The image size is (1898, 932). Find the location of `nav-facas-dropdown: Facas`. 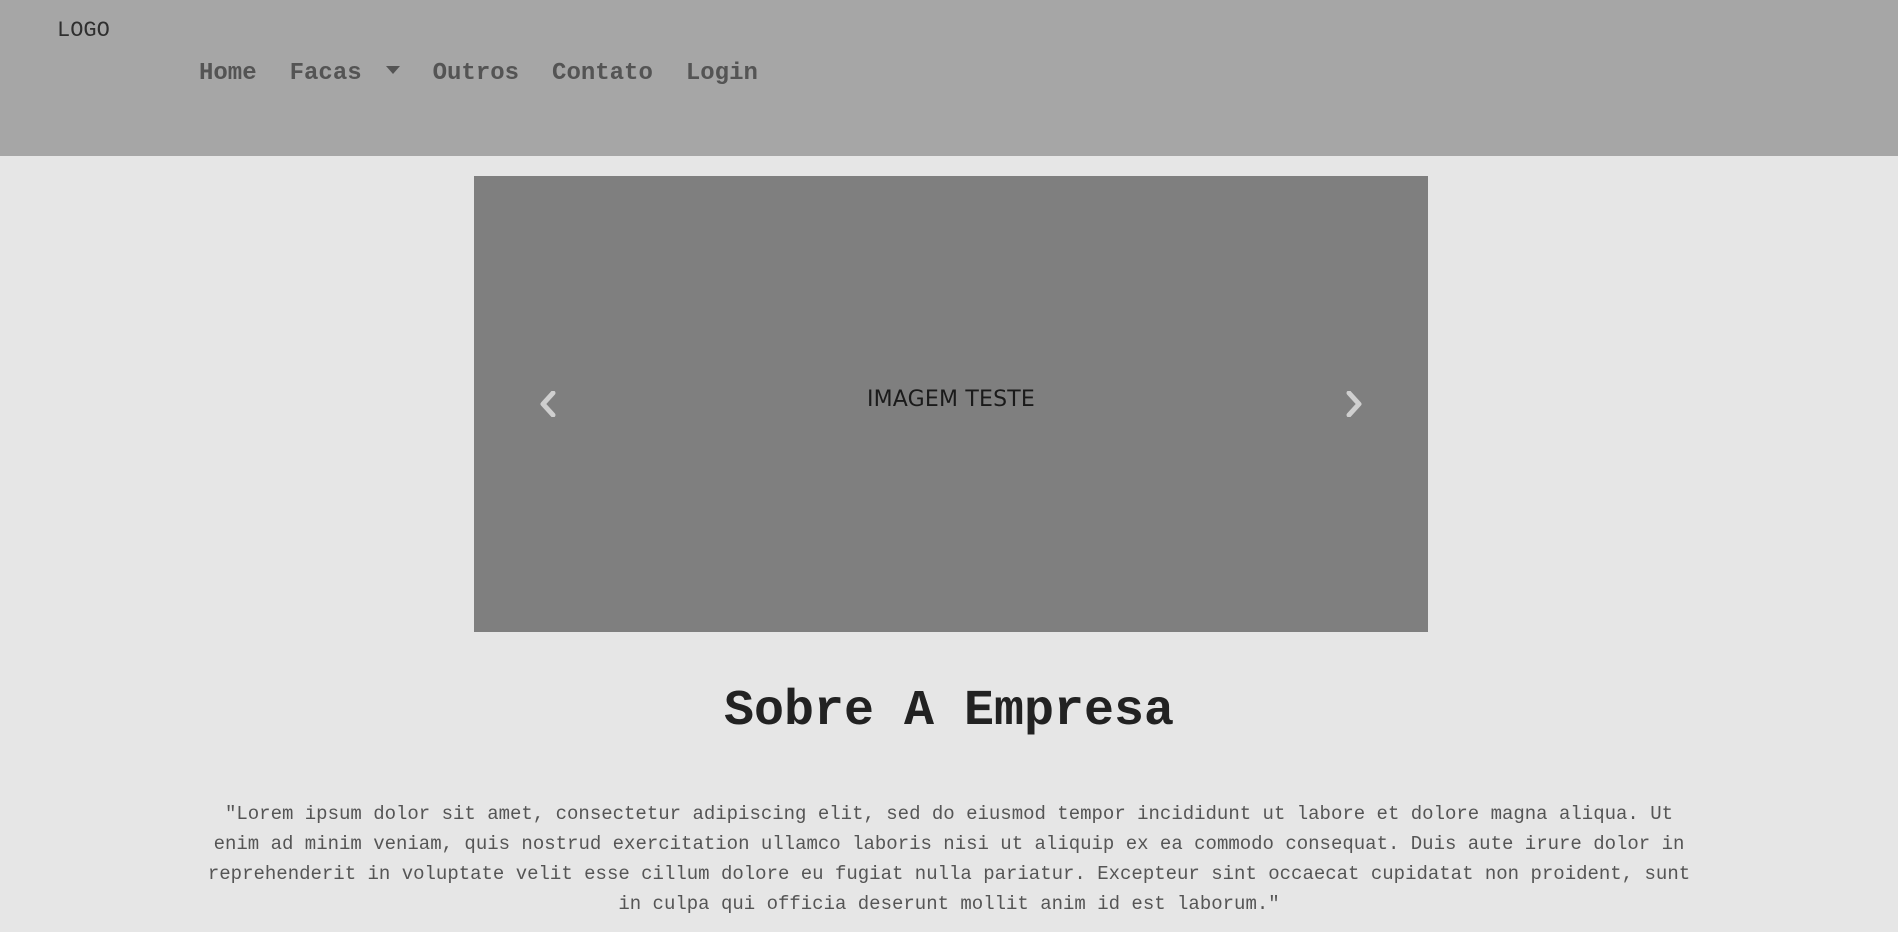

nav-facas-dropdown: Facas is located at coordinates (345, 73).